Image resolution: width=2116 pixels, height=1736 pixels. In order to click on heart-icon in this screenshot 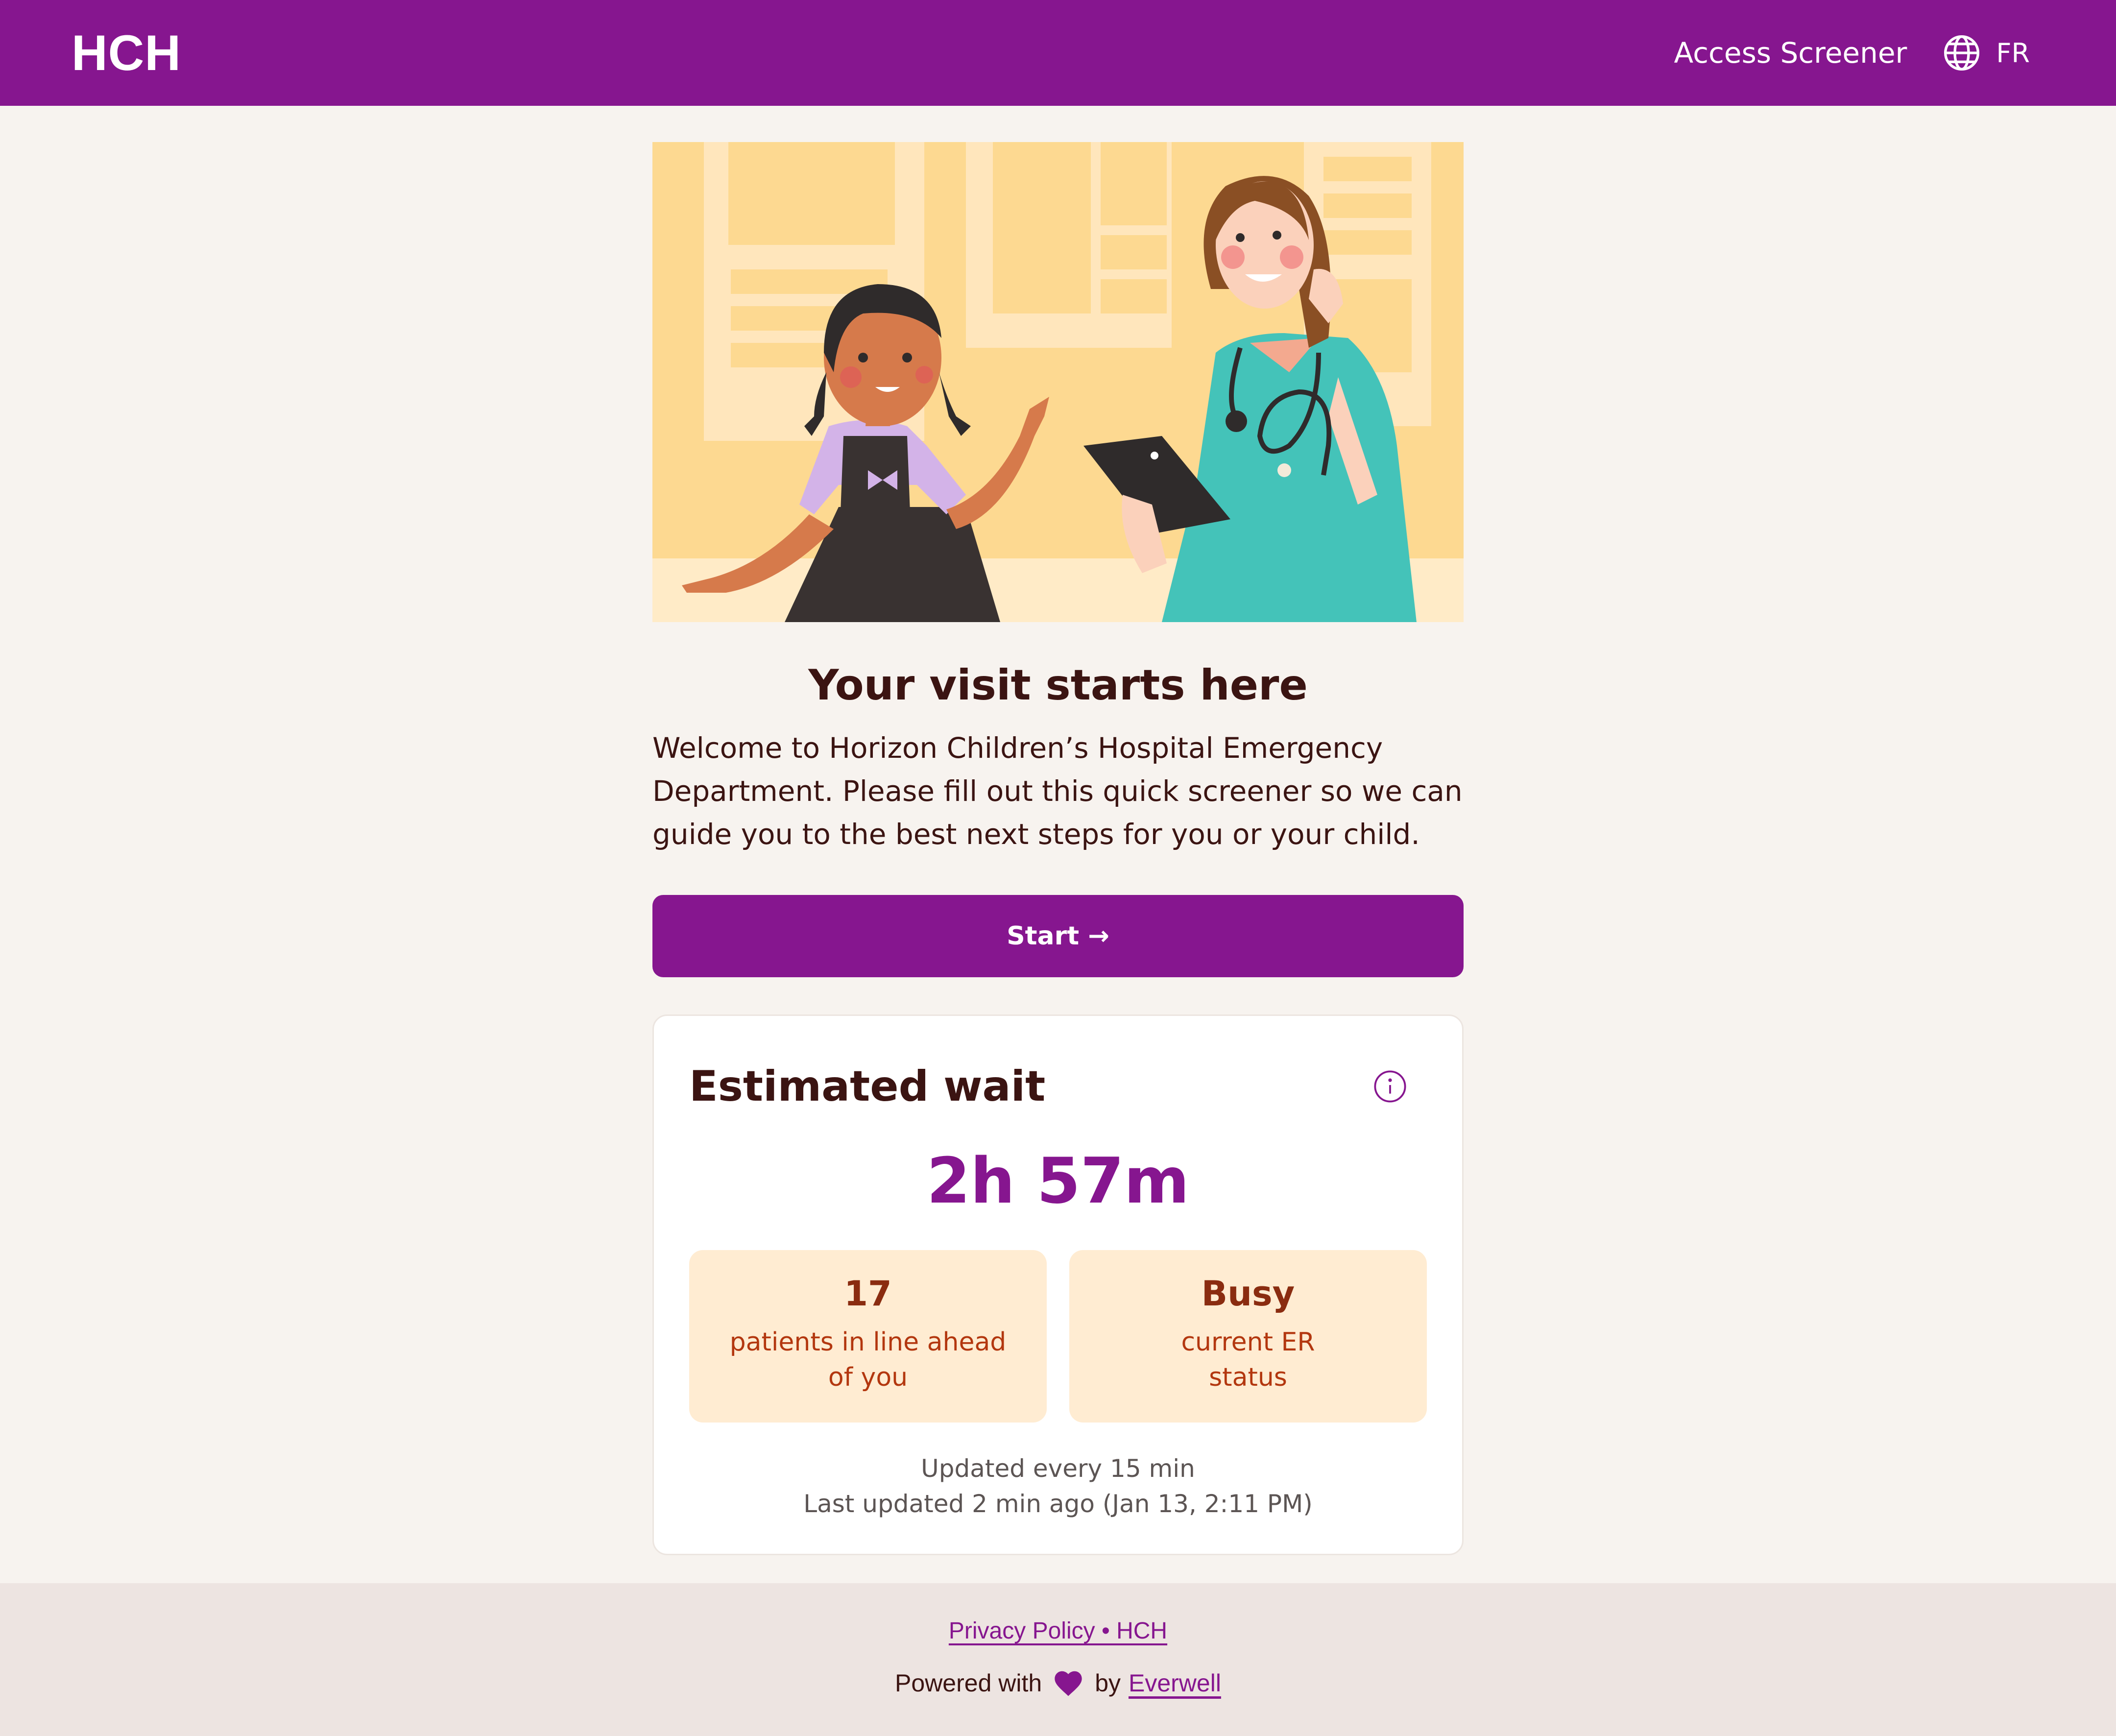, I will do `click(1068, 1683)`.